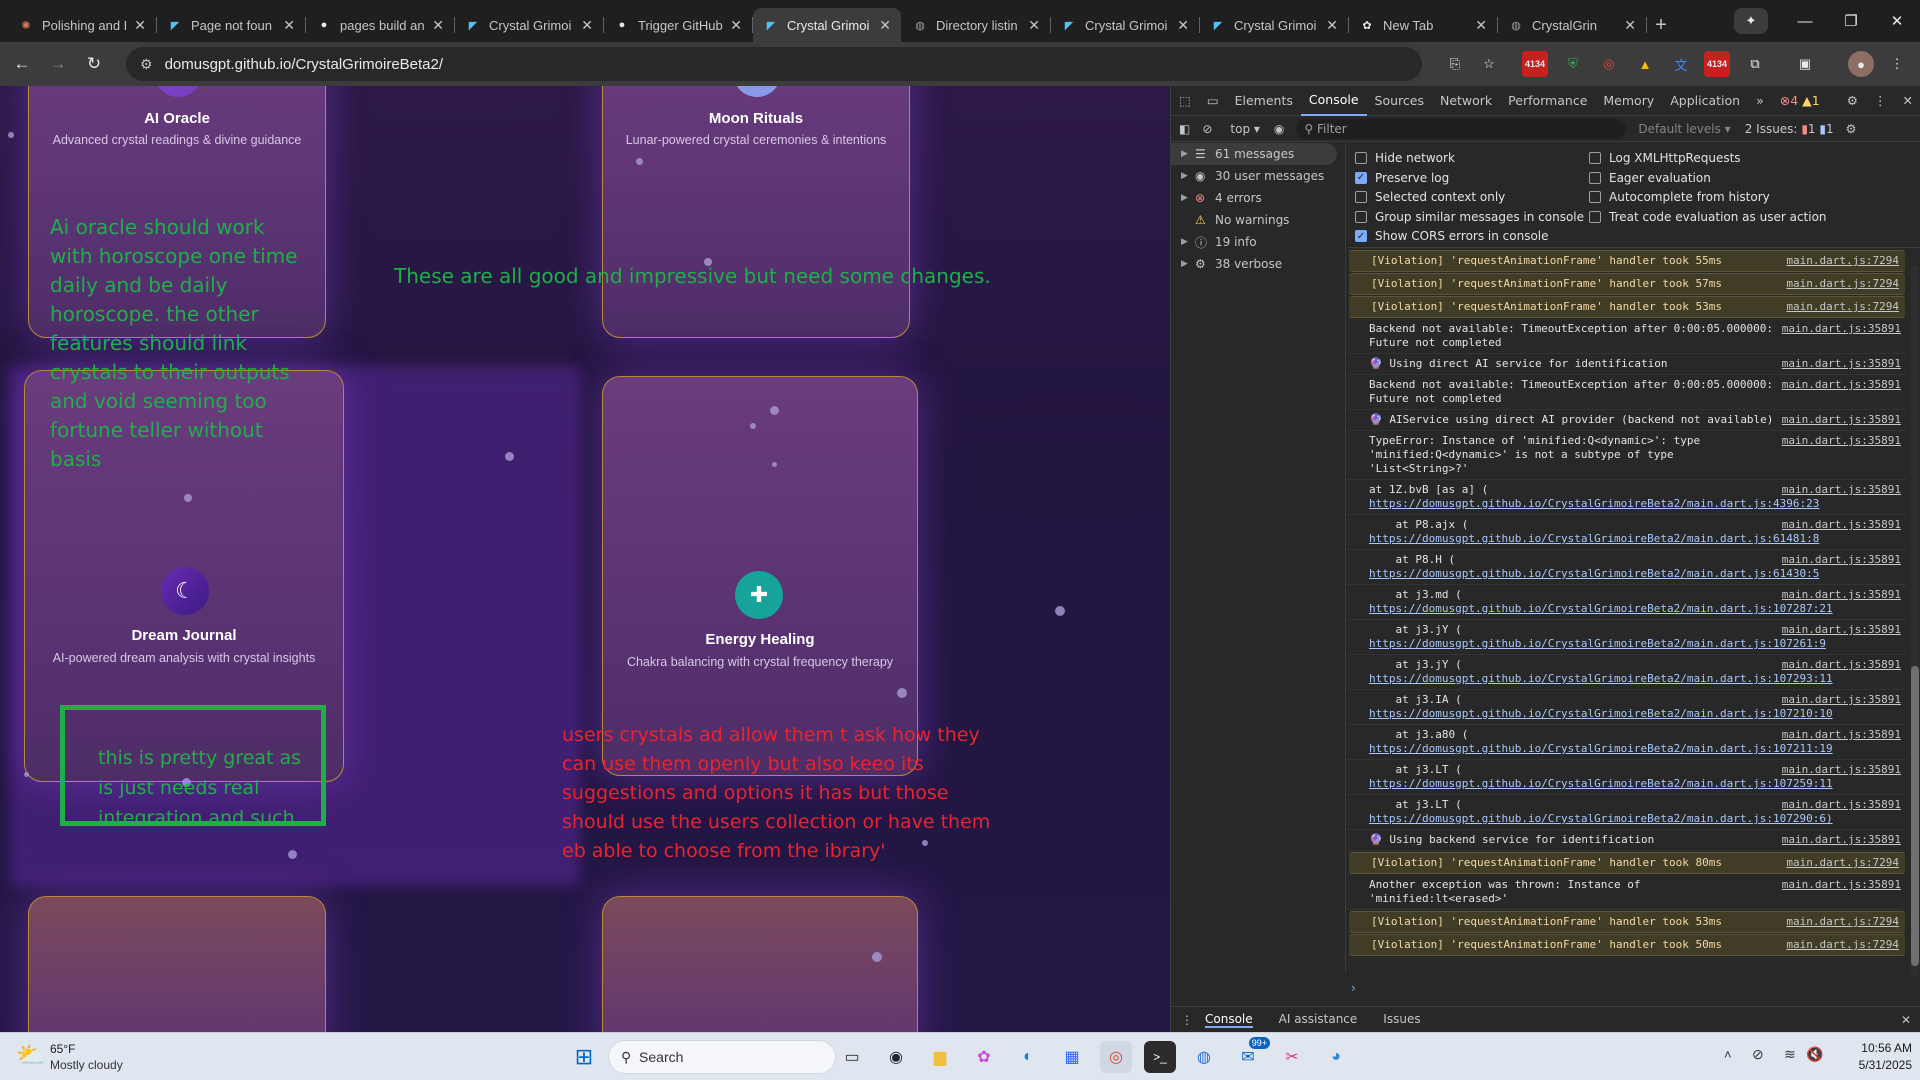 The width and height of the screenshot is (1920, 1080). What do you see at coordinates (1547, 101) in the screenshot?
I see `devtools-tab-performance: Performance` at bounding box center [1547, 101].